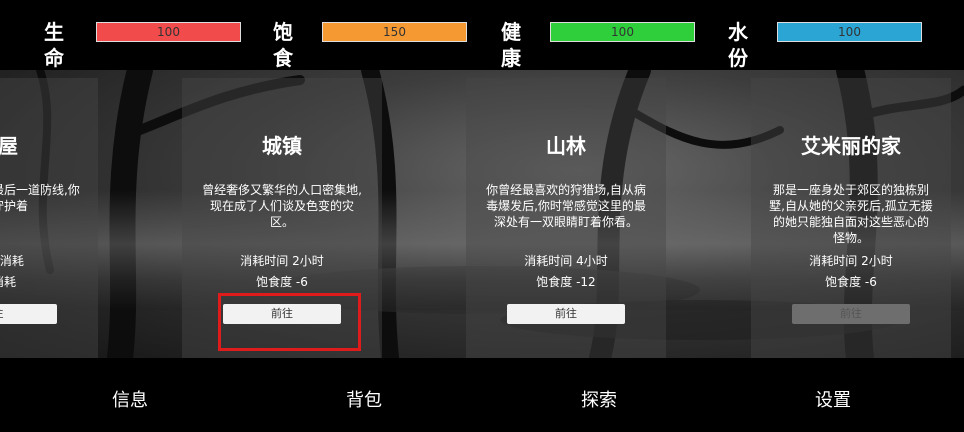  I want to click on stat-label: 水份, so click(738, 45).